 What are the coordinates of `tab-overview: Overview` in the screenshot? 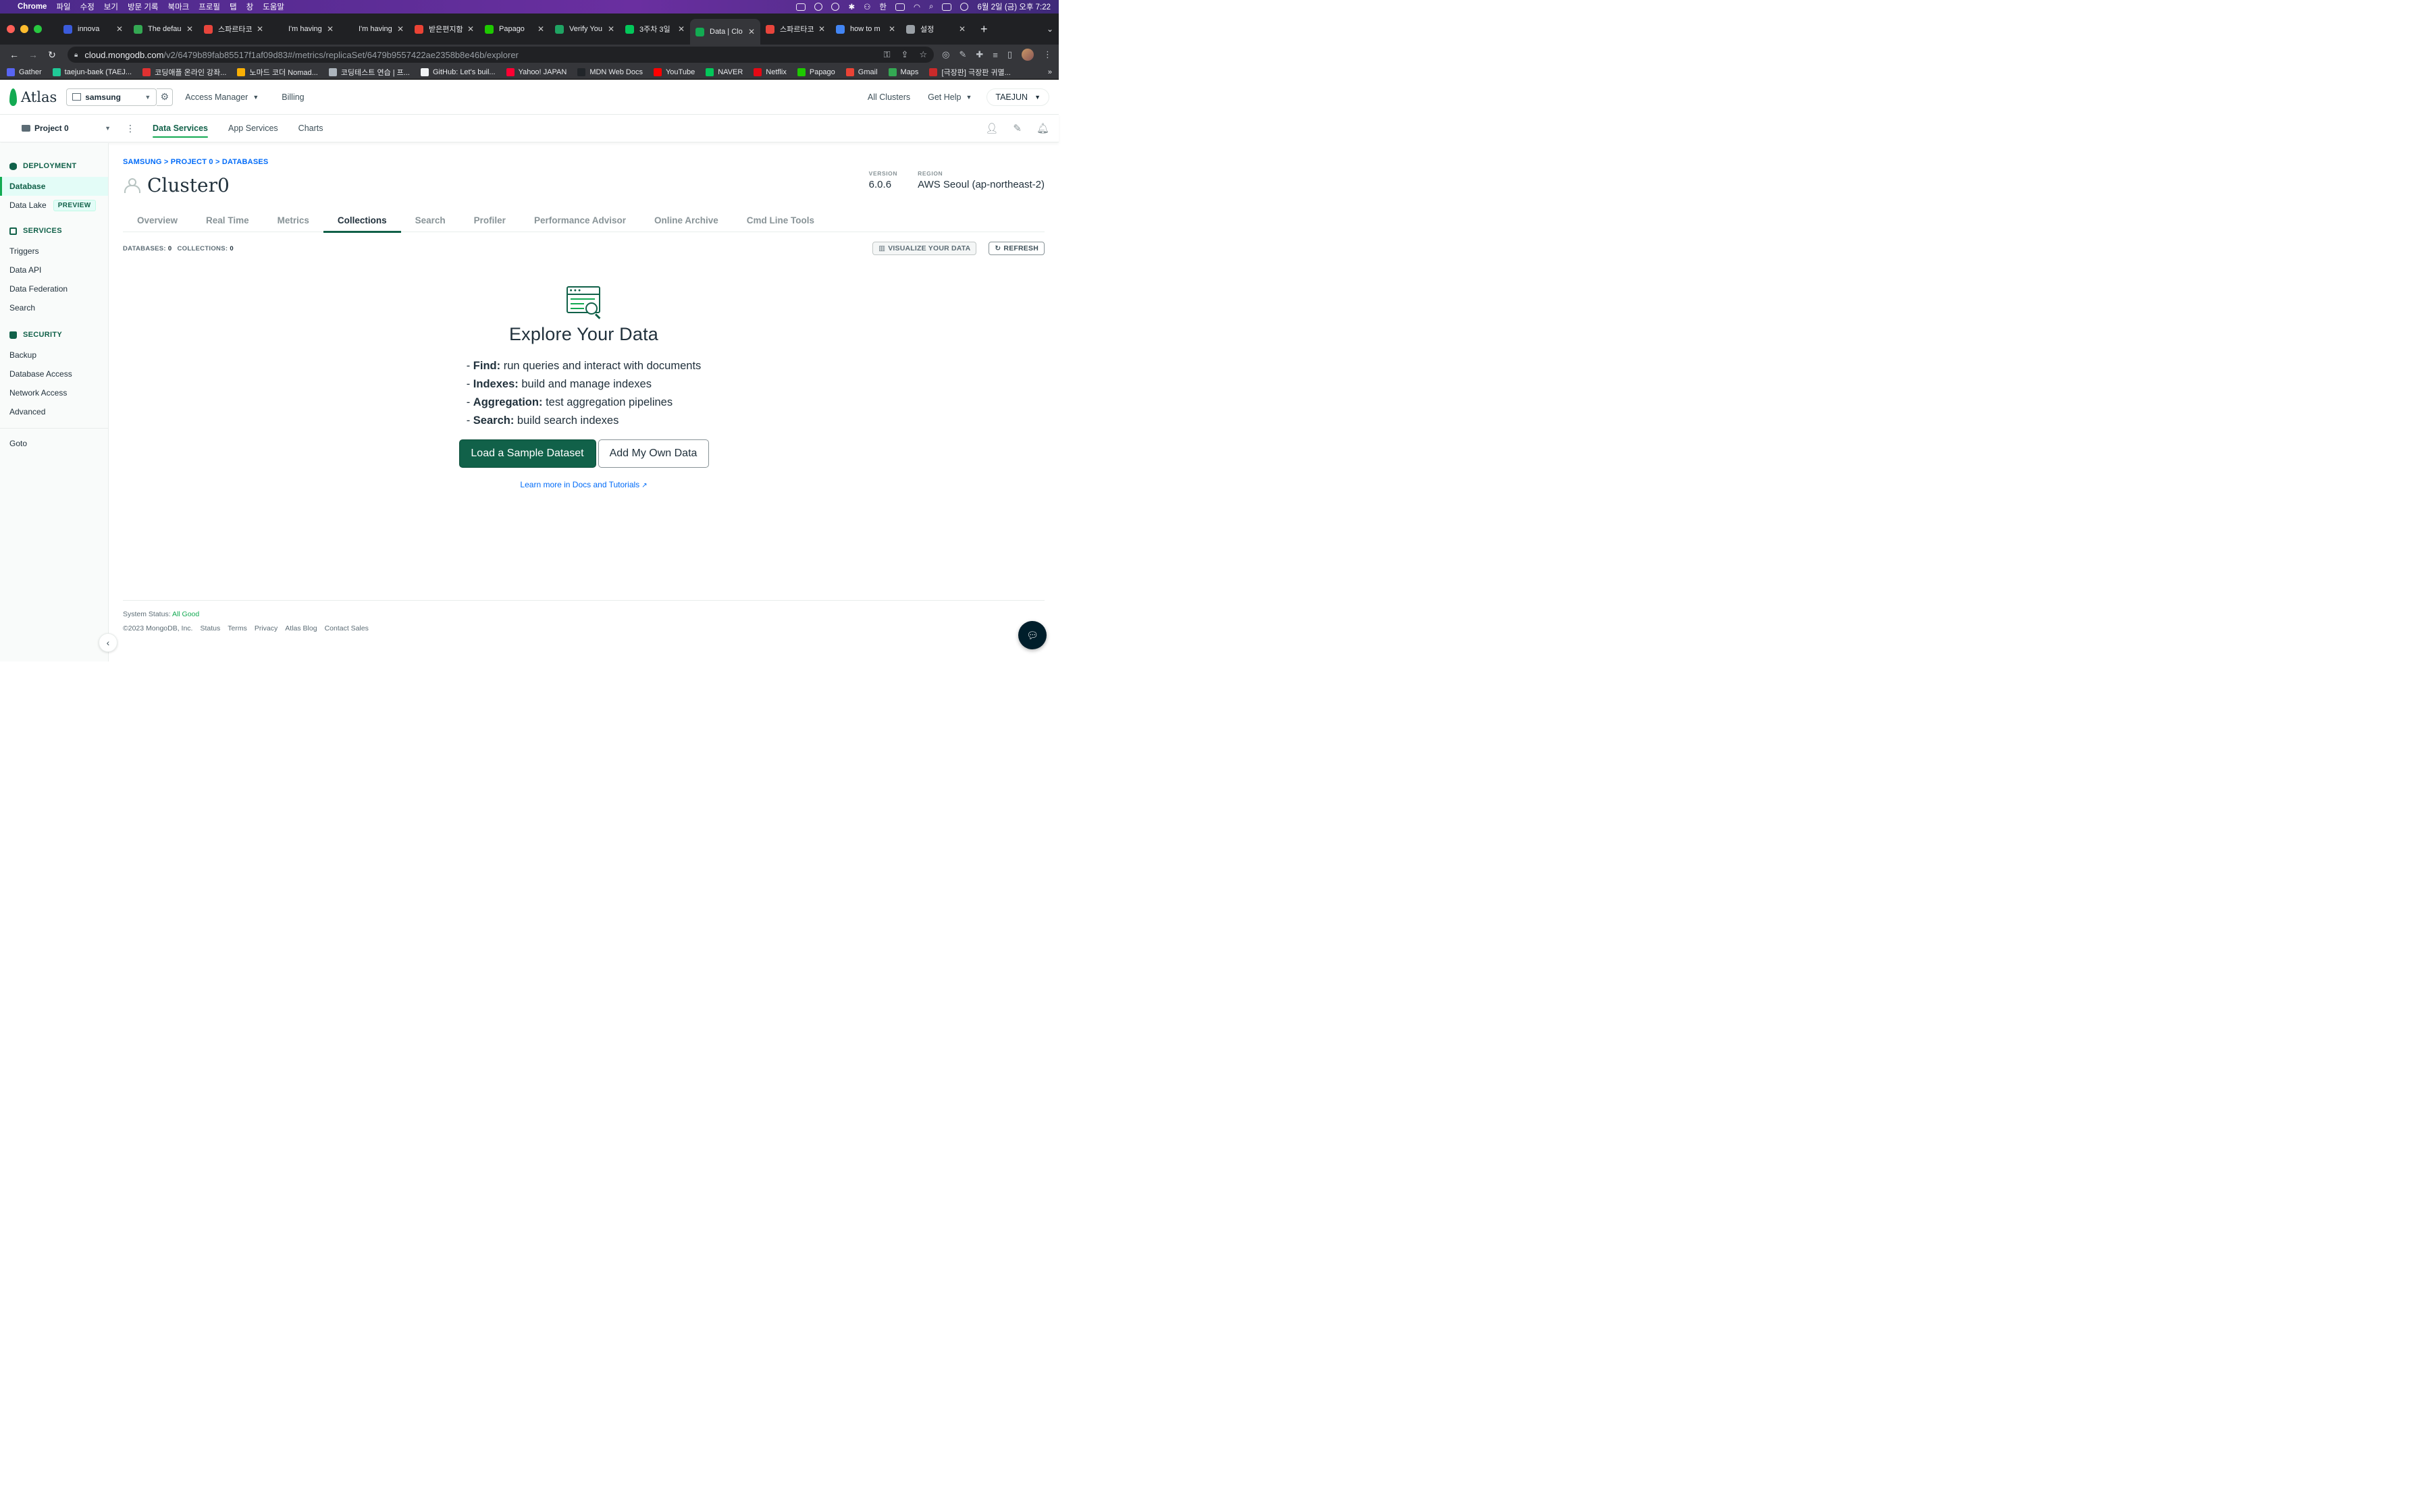 It's located at (157, 220).